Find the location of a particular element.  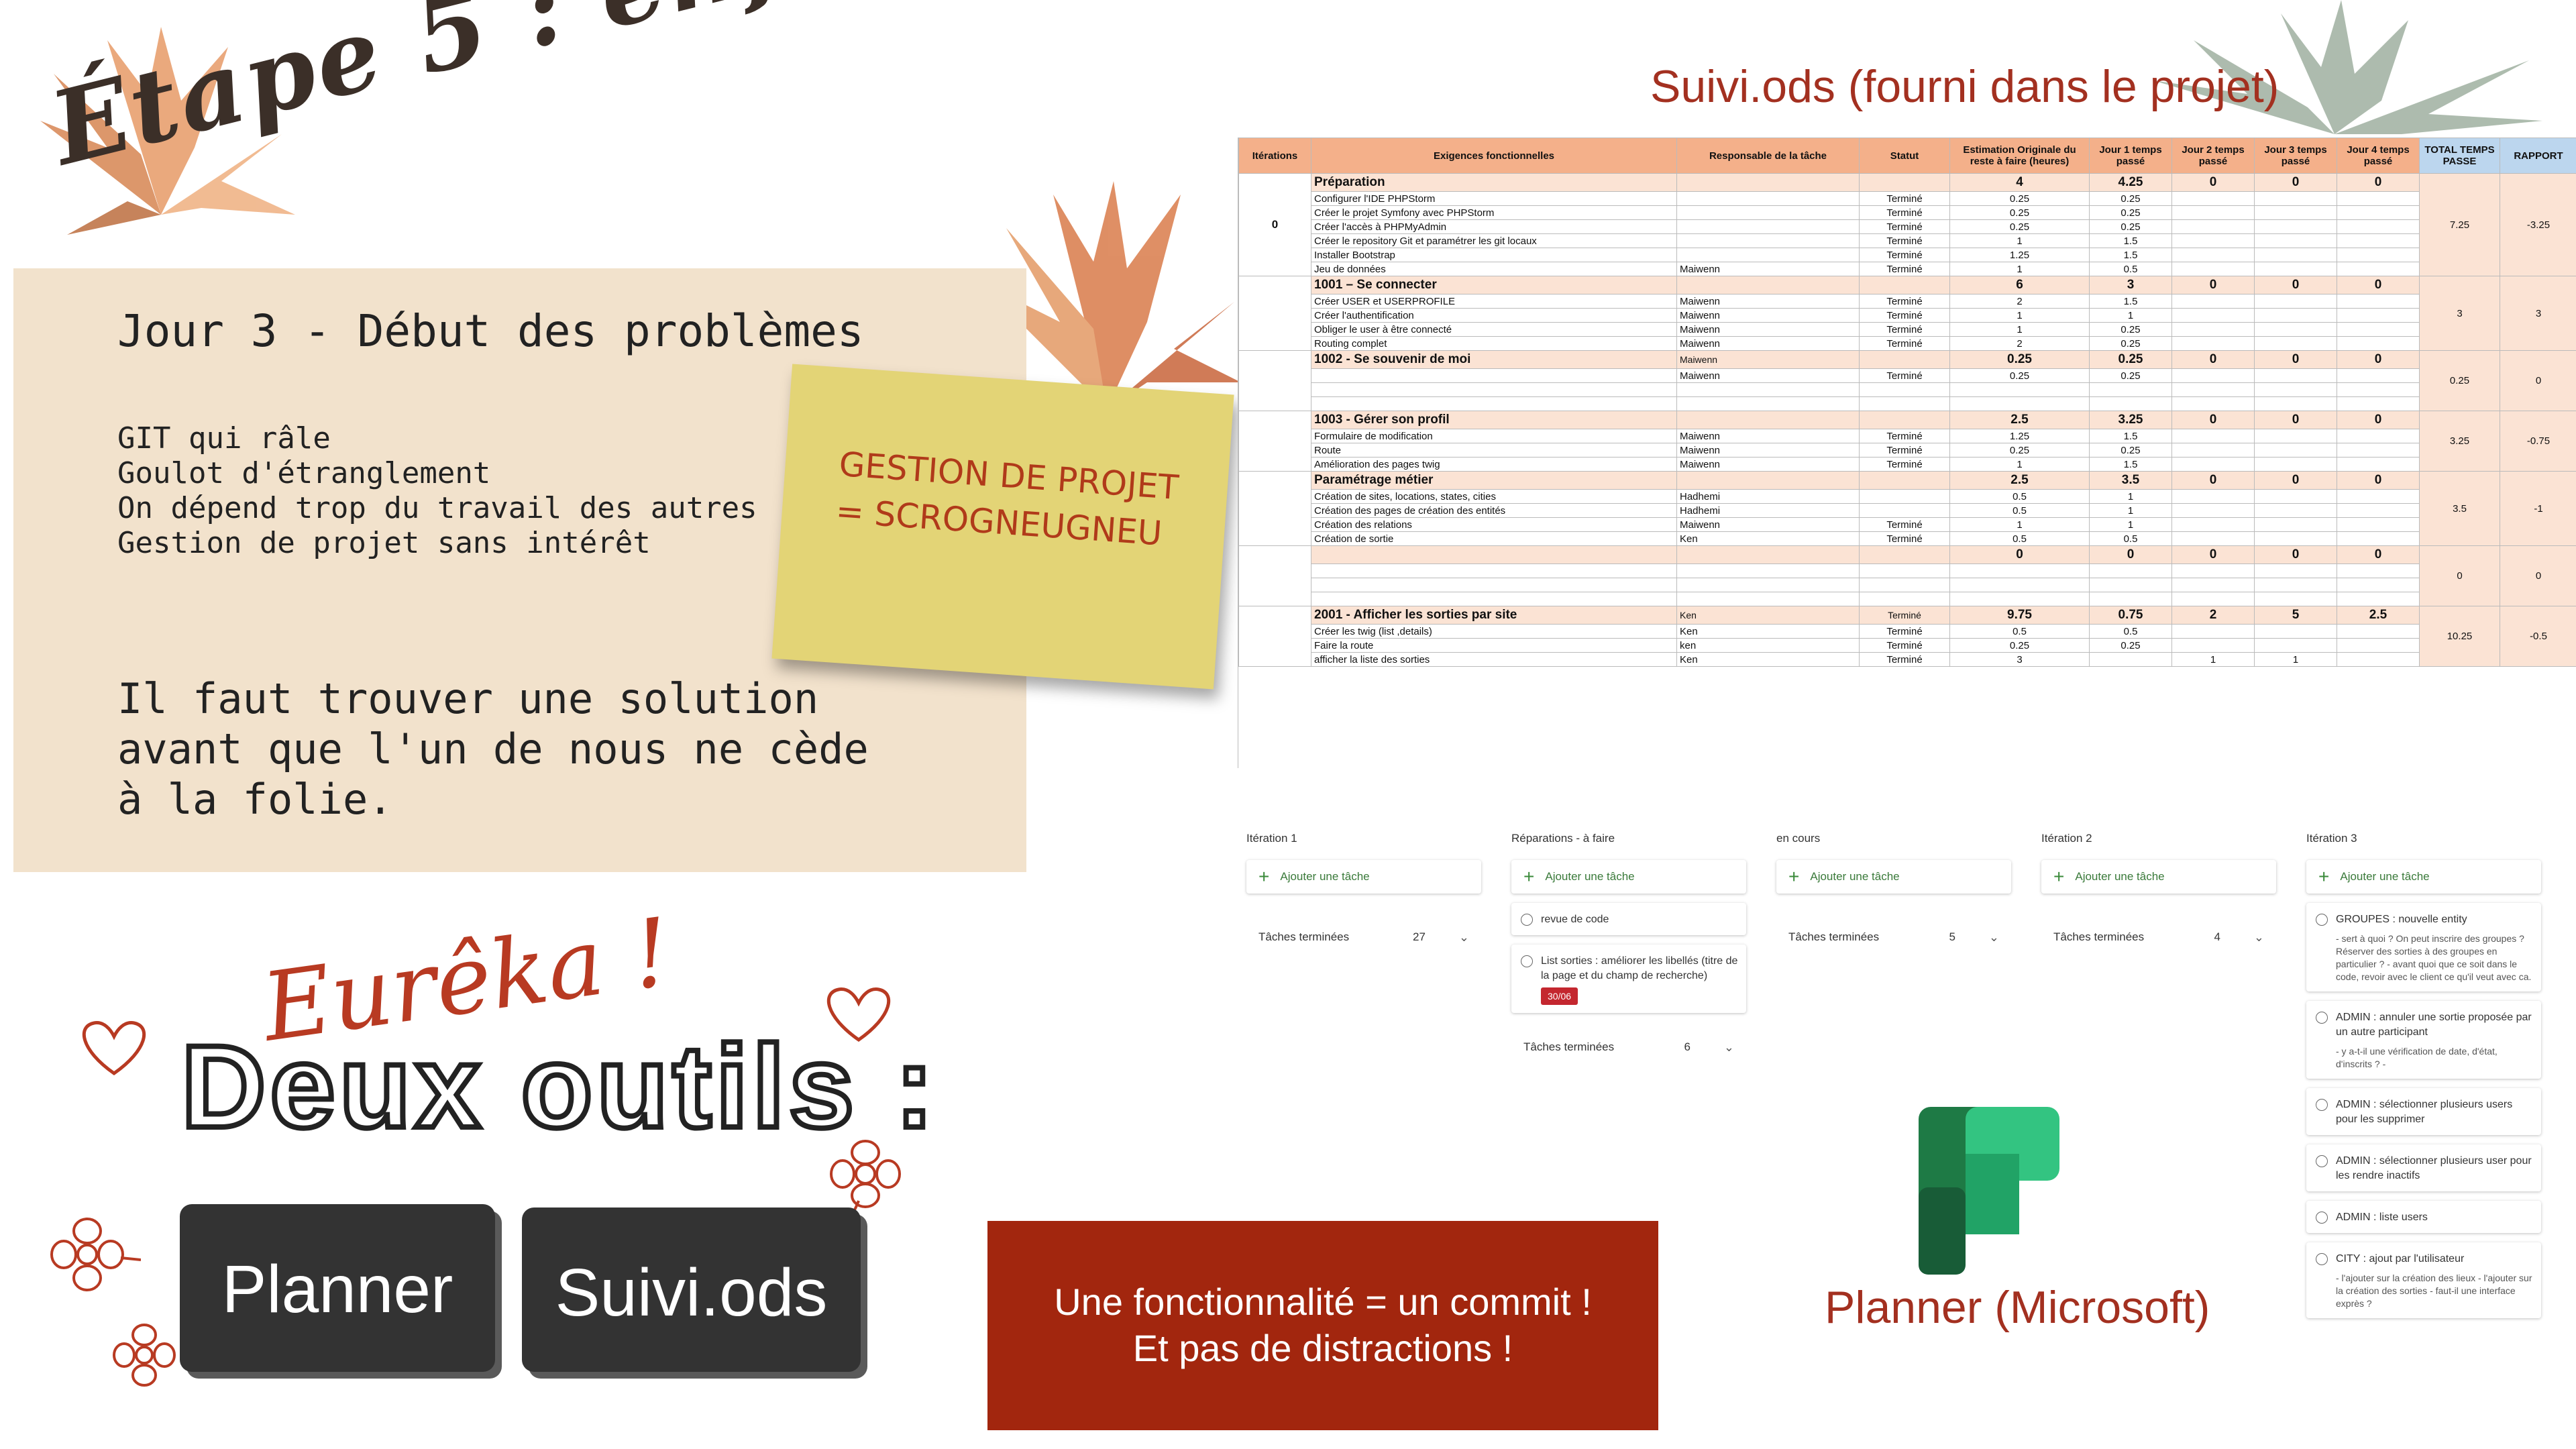

bucket-title: Itération 3 is located at coordinates (2423, 838).